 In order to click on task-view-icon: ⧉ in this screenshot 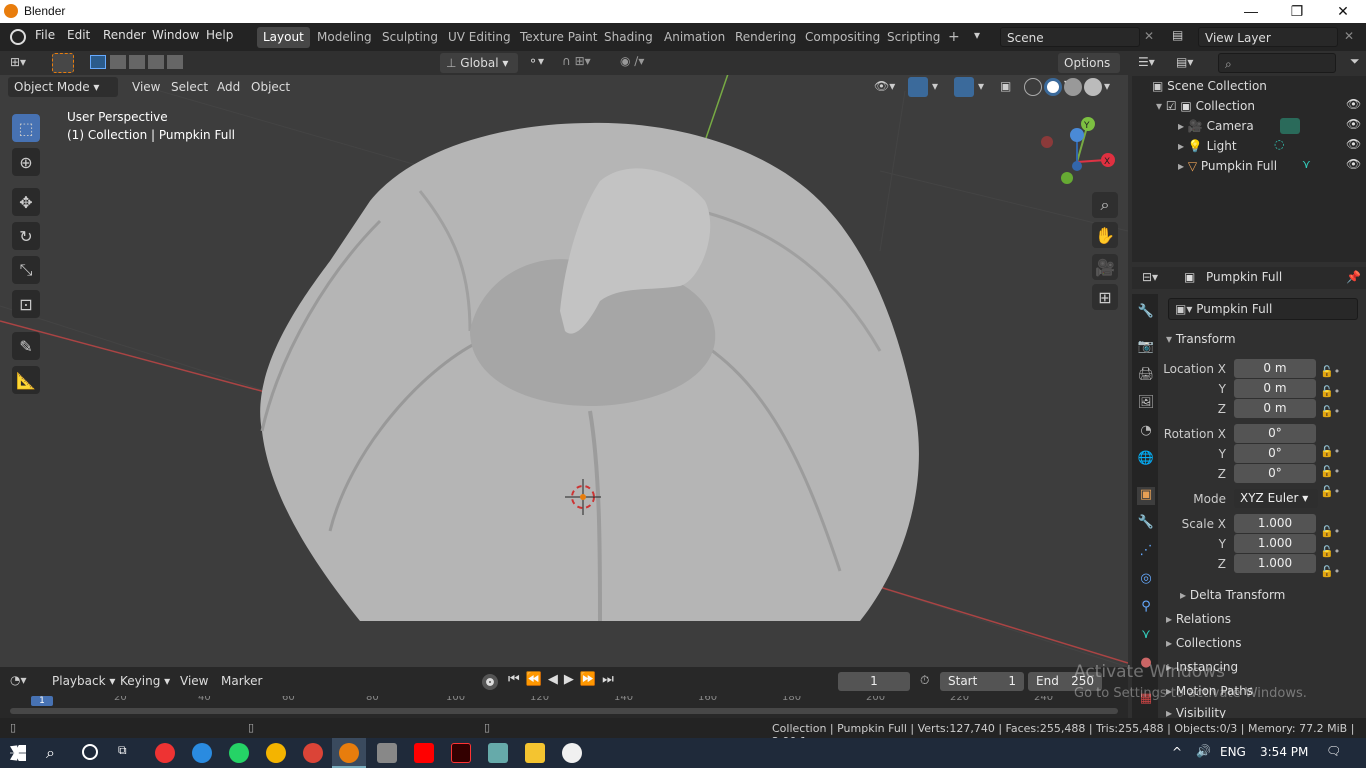, I will do `click(122, 750)`.